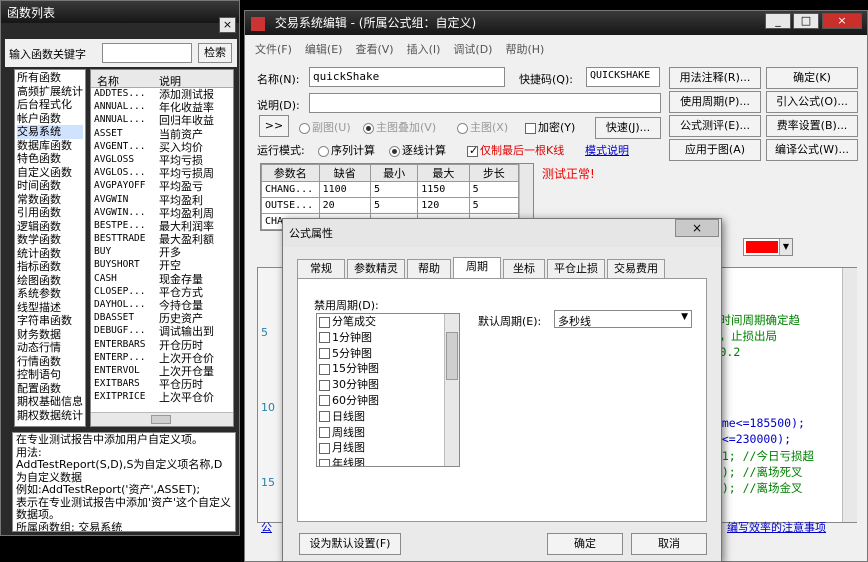 The height and width of the screenshot is (562, 868). I want to click on tick-mode-radio: 逐线计算, so click(417, 150).